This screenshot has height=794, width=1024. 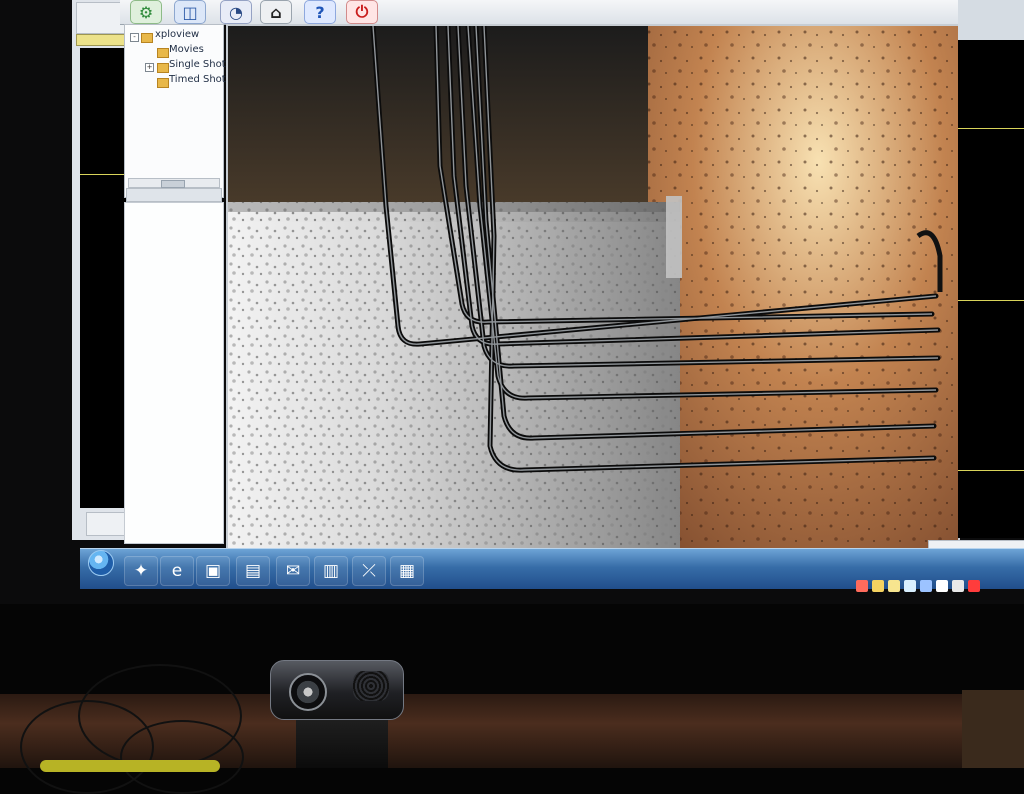 What do you see at coordinates (174, 373) in the screenshot?
I see `left-blank-panel` at bounding box center [174, 373].